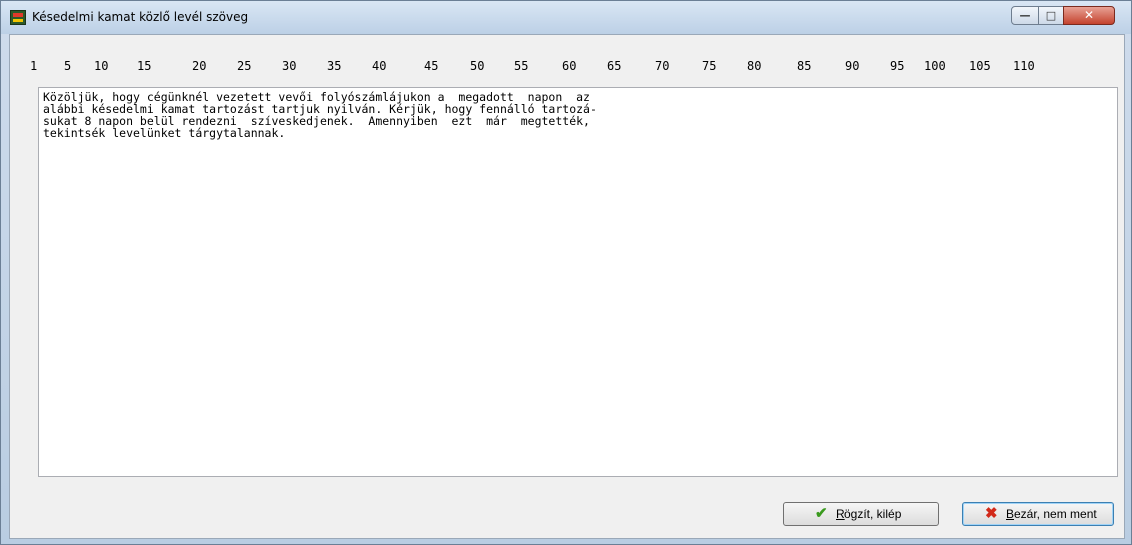 This screenshot has width=1132, height=545. Describe the element at coordinates (379, 66) in the screenshot. I see `ruler-mark: 40` at that location.